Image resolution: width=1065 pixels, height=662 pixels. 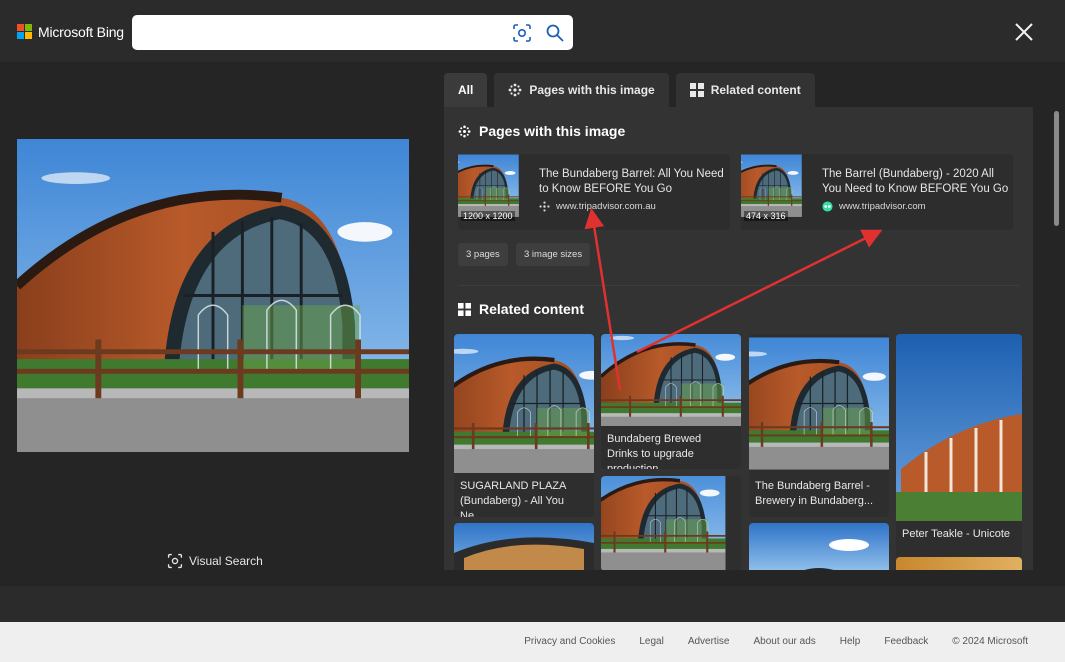 I want to click on visual-search-label: Visual Search, so click(x=226, y=561).